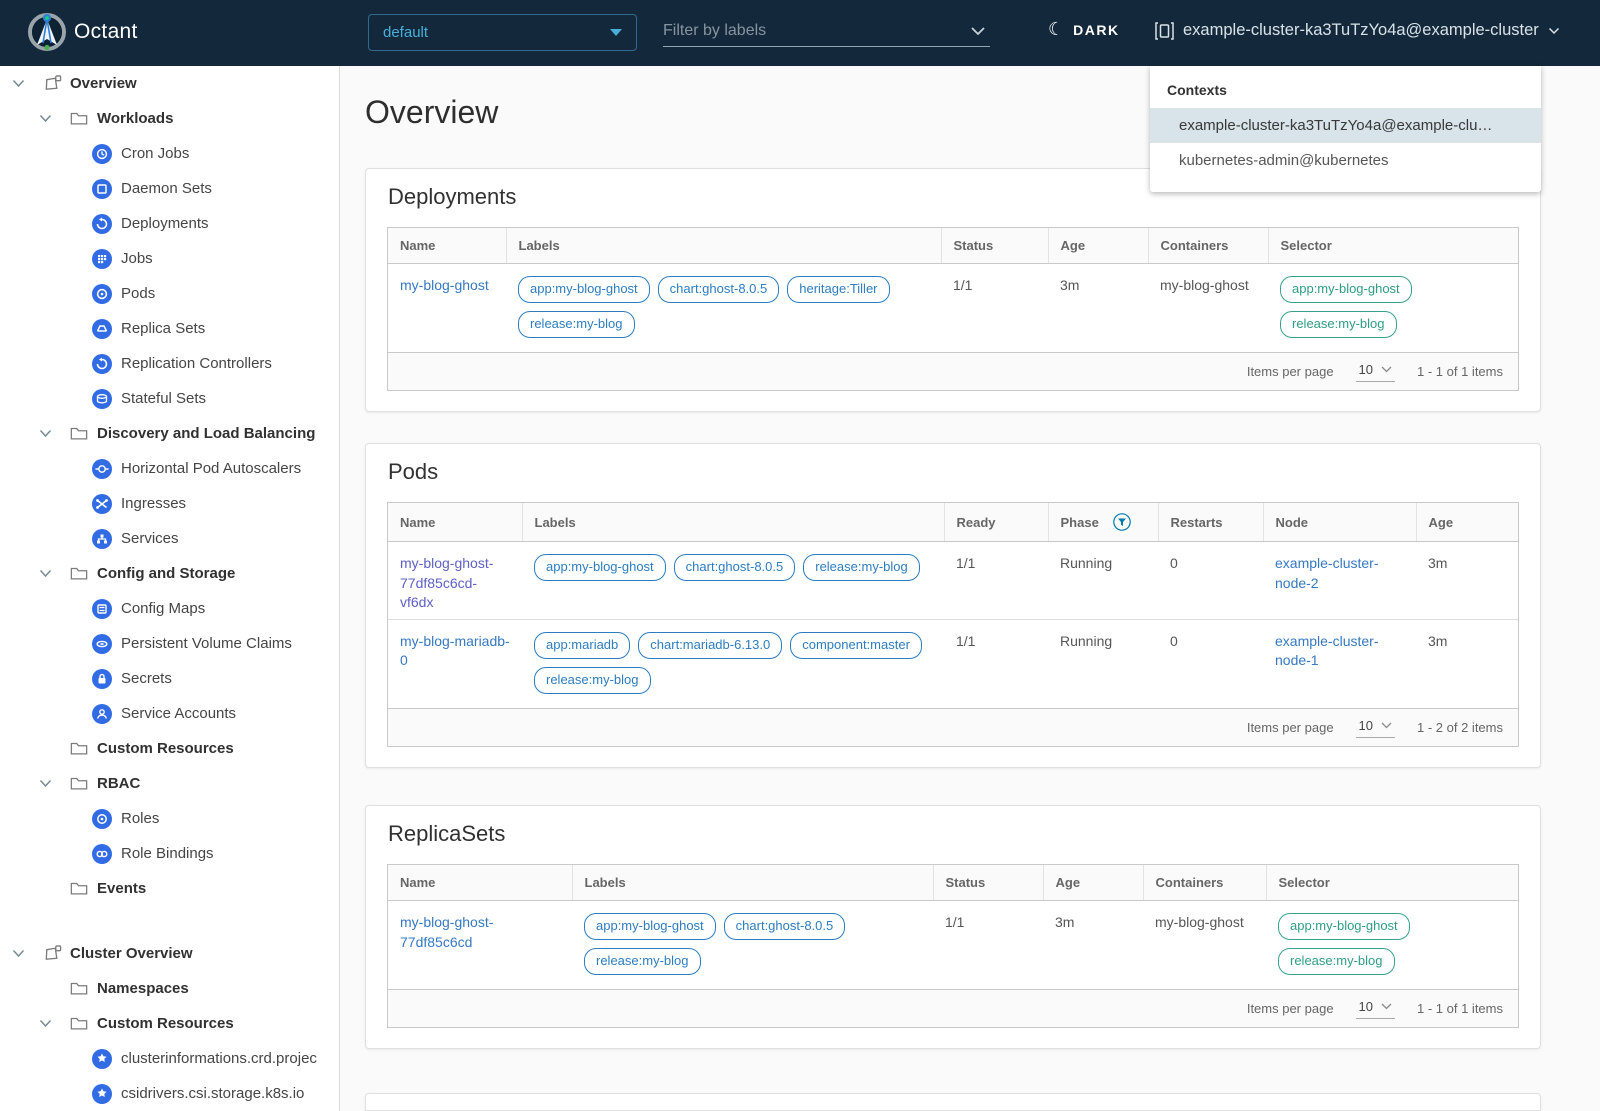  I want to click on sidebar-item-ingresses: Ingresses, so click(169, 503).